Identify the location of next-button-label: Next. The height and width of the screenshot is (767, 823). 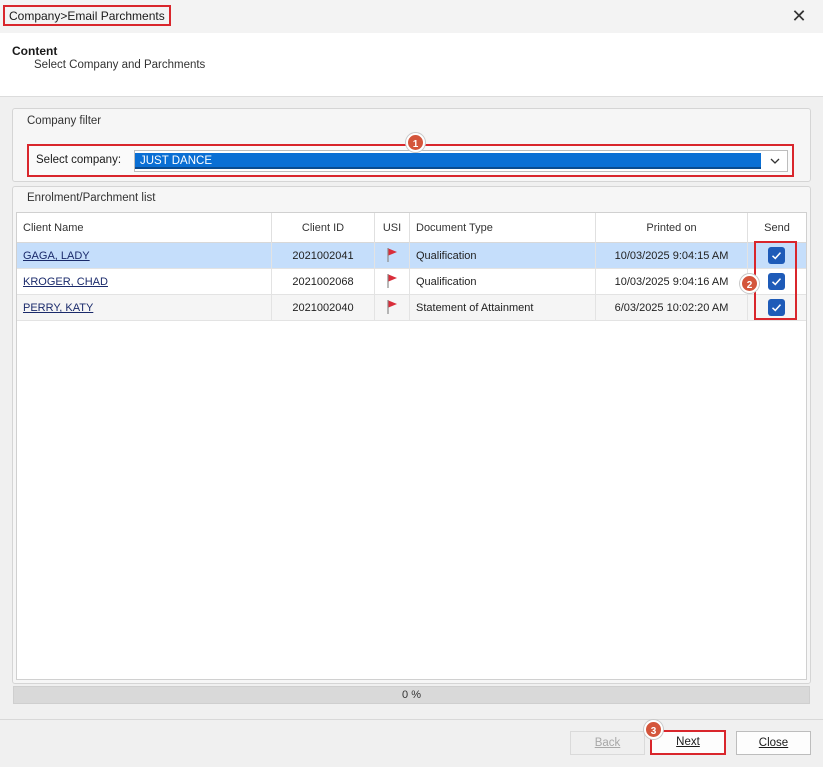
(688, 742).